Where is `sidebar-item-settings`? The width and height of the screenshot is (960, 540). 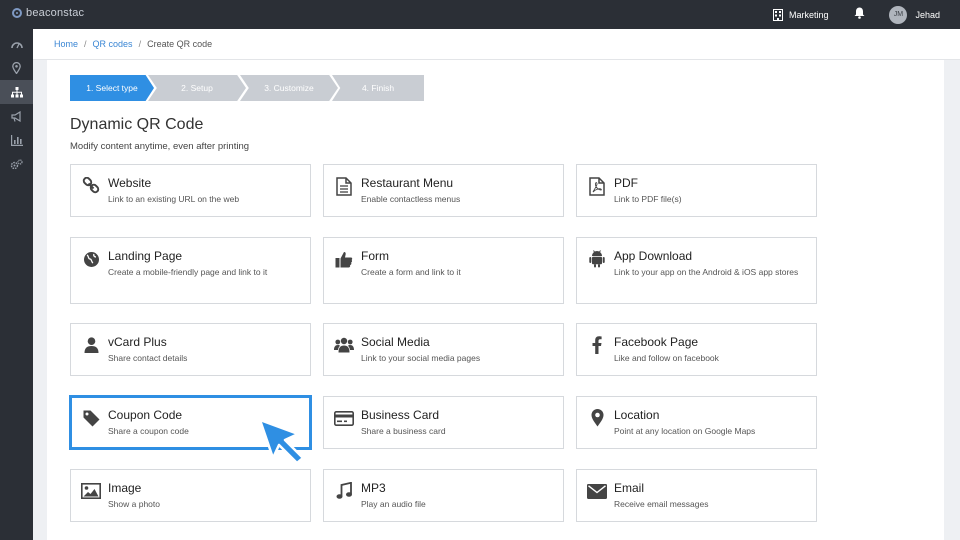 sidebar-item-settings is located at coordinates (16, 164).